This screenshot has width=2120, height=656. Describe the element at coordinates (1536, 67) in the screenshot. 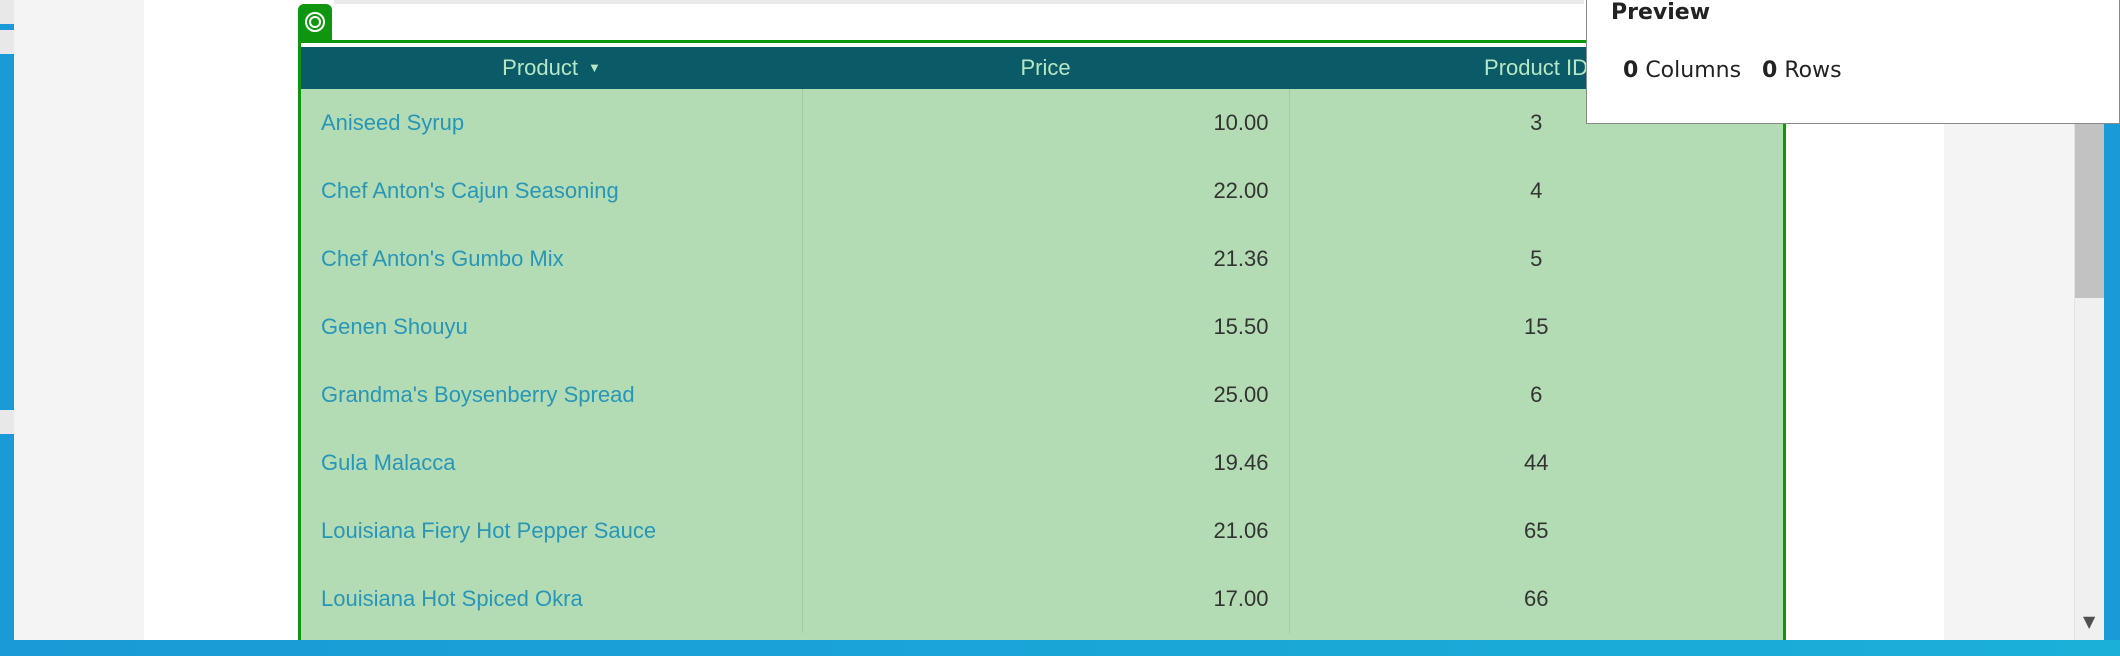

I see `column-header-label: Product ID` at that location.